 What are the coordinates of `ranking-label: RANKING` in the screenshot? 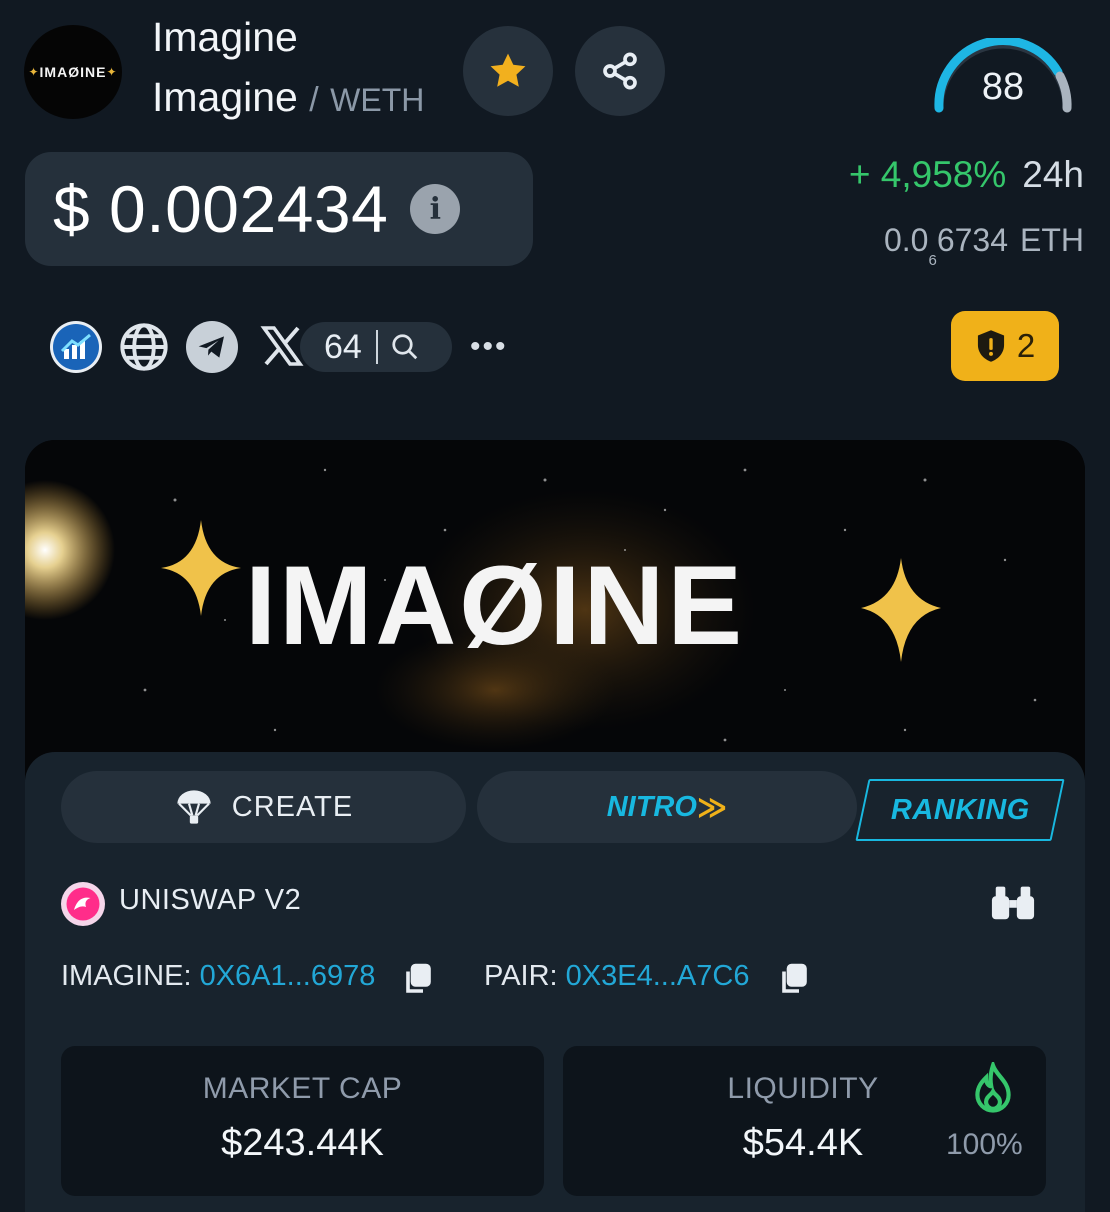 It's located at (960, 809).